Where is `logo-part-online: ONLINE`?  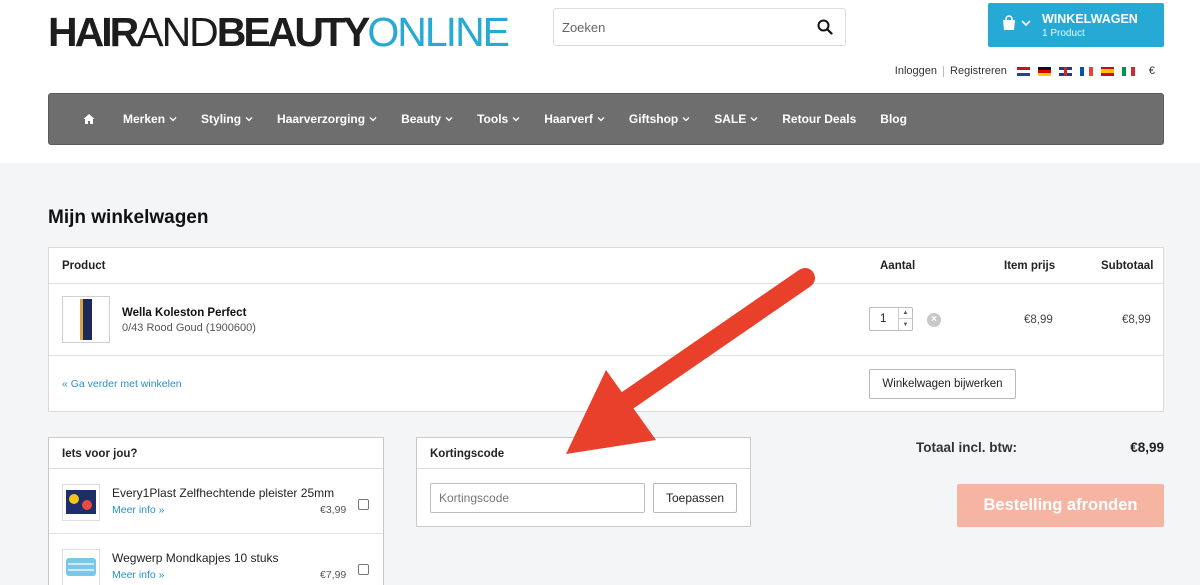
logo-part-online: ONLINE is located at coordinates (438, 32).